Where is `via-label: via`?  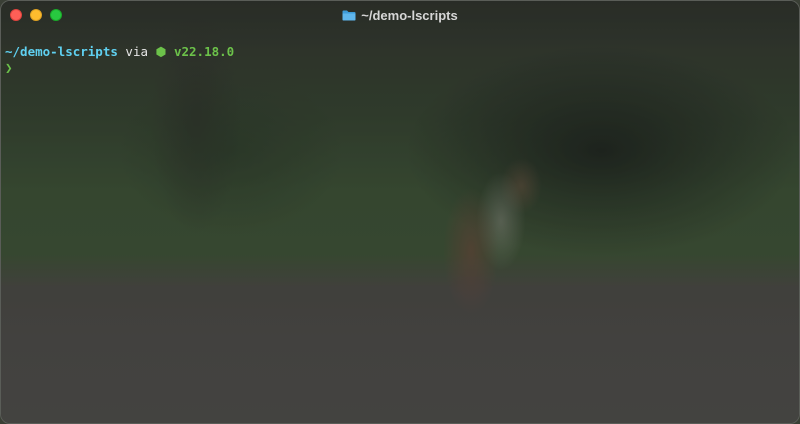
via-label: via is located at coordinates (136, 51).